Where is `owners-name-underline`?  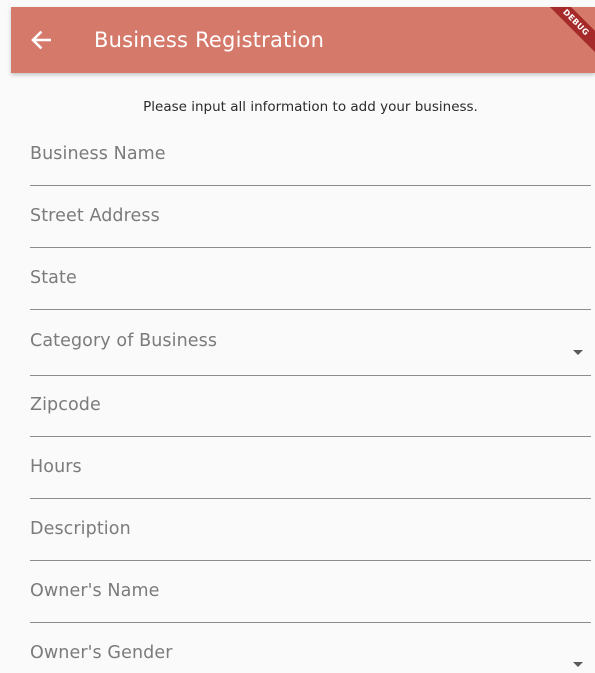 owners-name-underline is located at coordinates (310, 622).